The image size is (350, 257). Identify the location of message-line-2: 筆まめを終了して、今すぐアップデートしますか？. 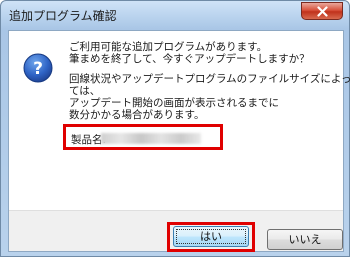
(189, 59).